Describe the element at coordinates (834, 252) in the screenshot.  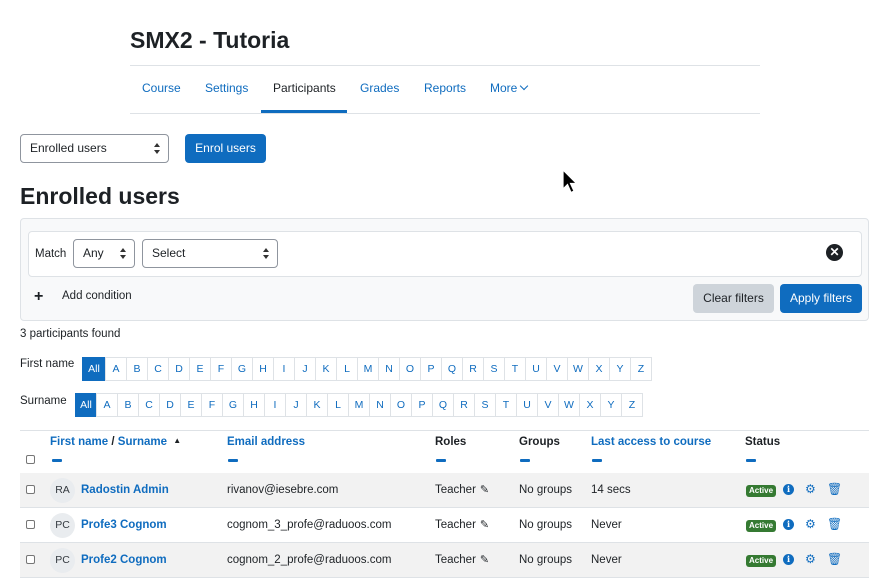
I see `close-icon: ✕` at that location.